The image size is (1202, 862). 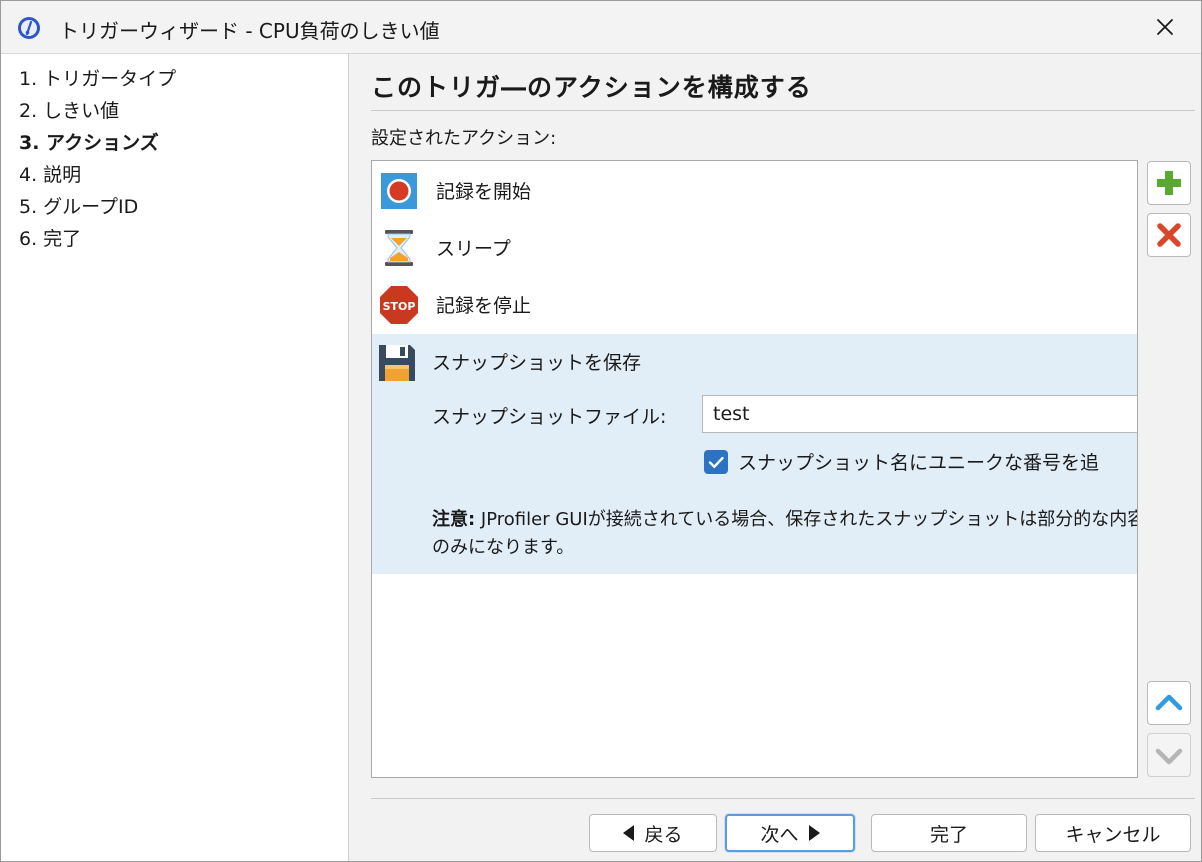 What do you see at coordinates (454, 519) in the screenshot?
I see `note-label: 注意:` at bounding box center [454, 519].